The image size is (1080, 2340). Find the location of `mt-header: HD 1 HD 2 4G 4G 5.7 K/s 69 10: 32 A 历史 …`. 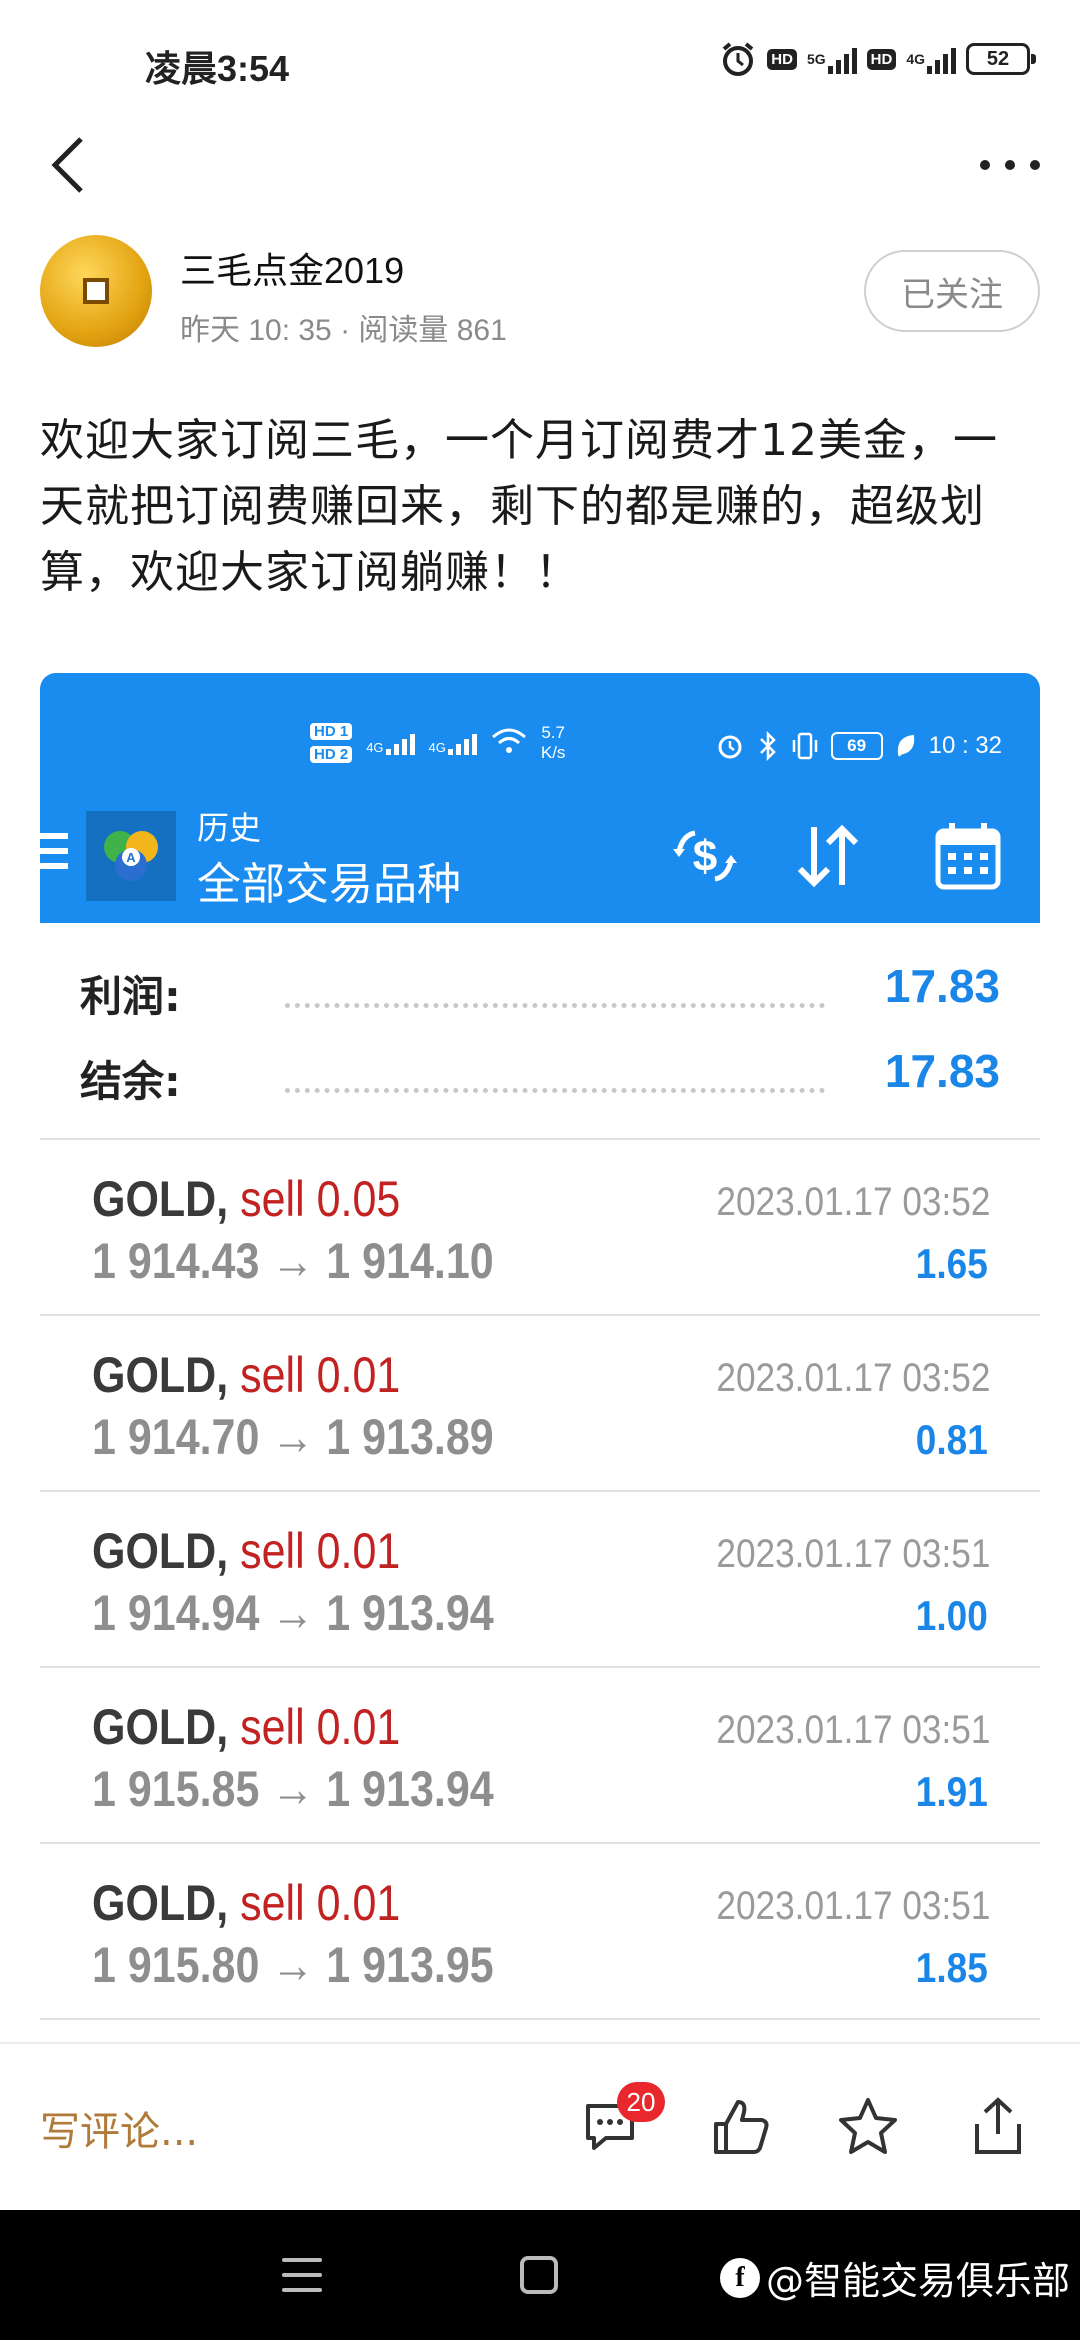

mt-header: HD 1 HD 2 4G 4G 5.7 K/s 69 10: 32 A 历史 … is located at coordinates (540, 798).